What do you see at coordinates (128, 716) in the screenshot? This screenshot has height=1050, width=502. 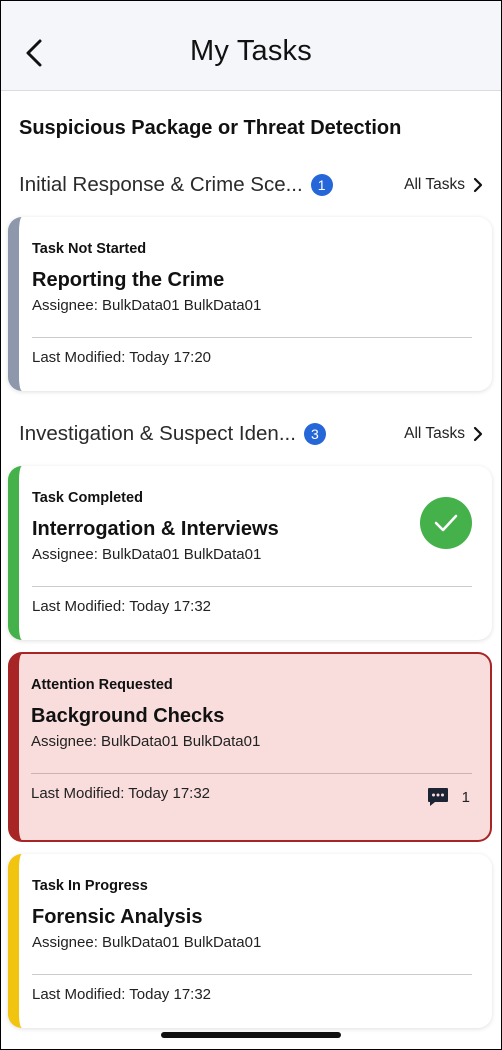 I see `task-name: Background Checks` at bounding box center [128, 716].